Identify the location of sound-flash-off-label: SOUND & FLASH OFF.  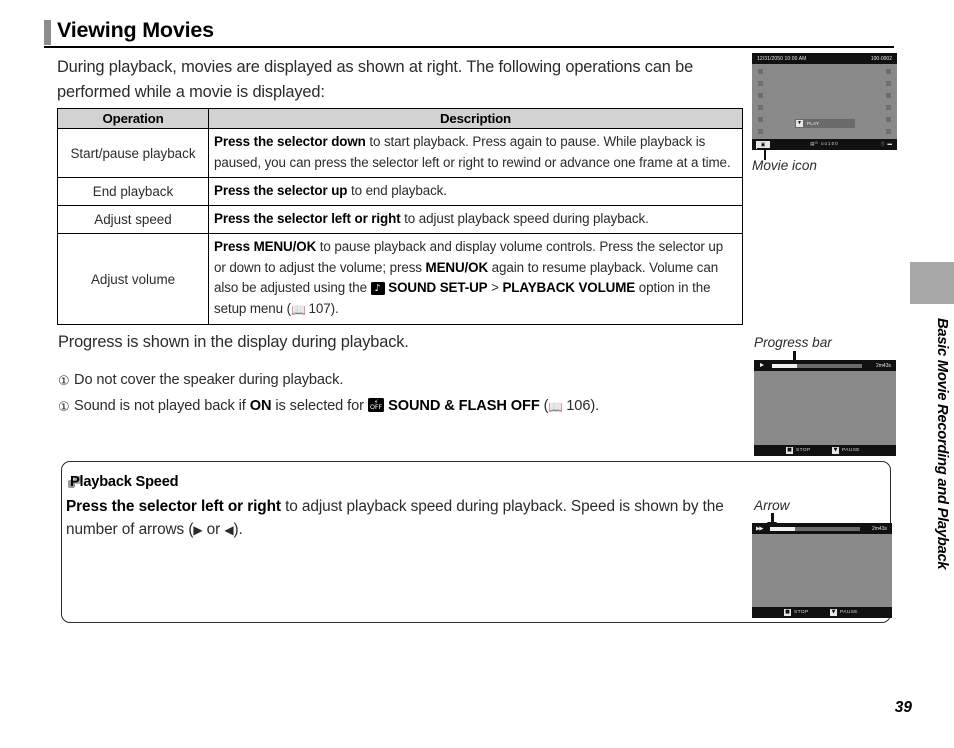
(464, 406).